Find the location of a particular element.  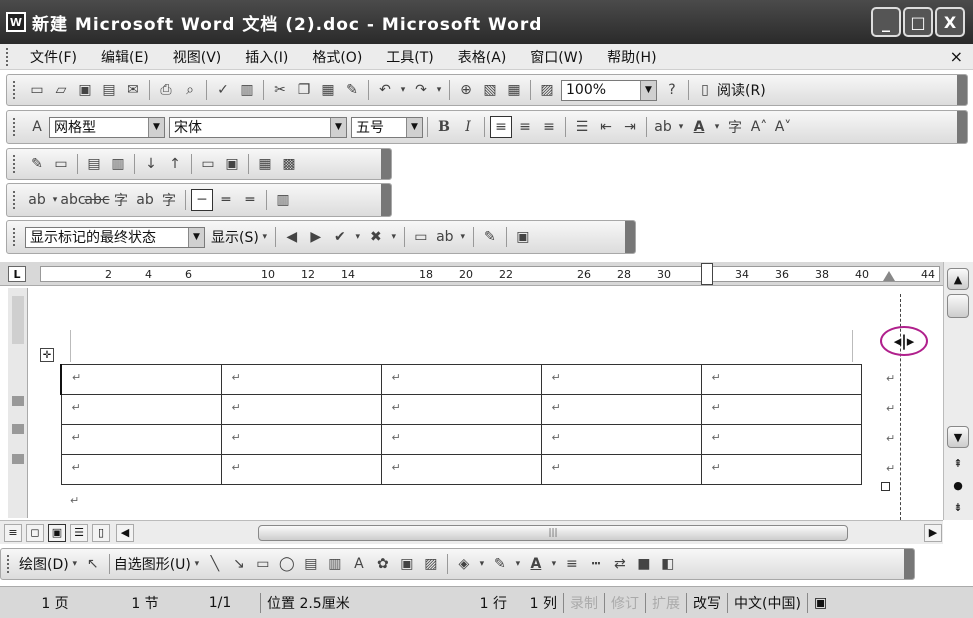

chevron-down-icon: ▼ is located at coordinates (338, 127).